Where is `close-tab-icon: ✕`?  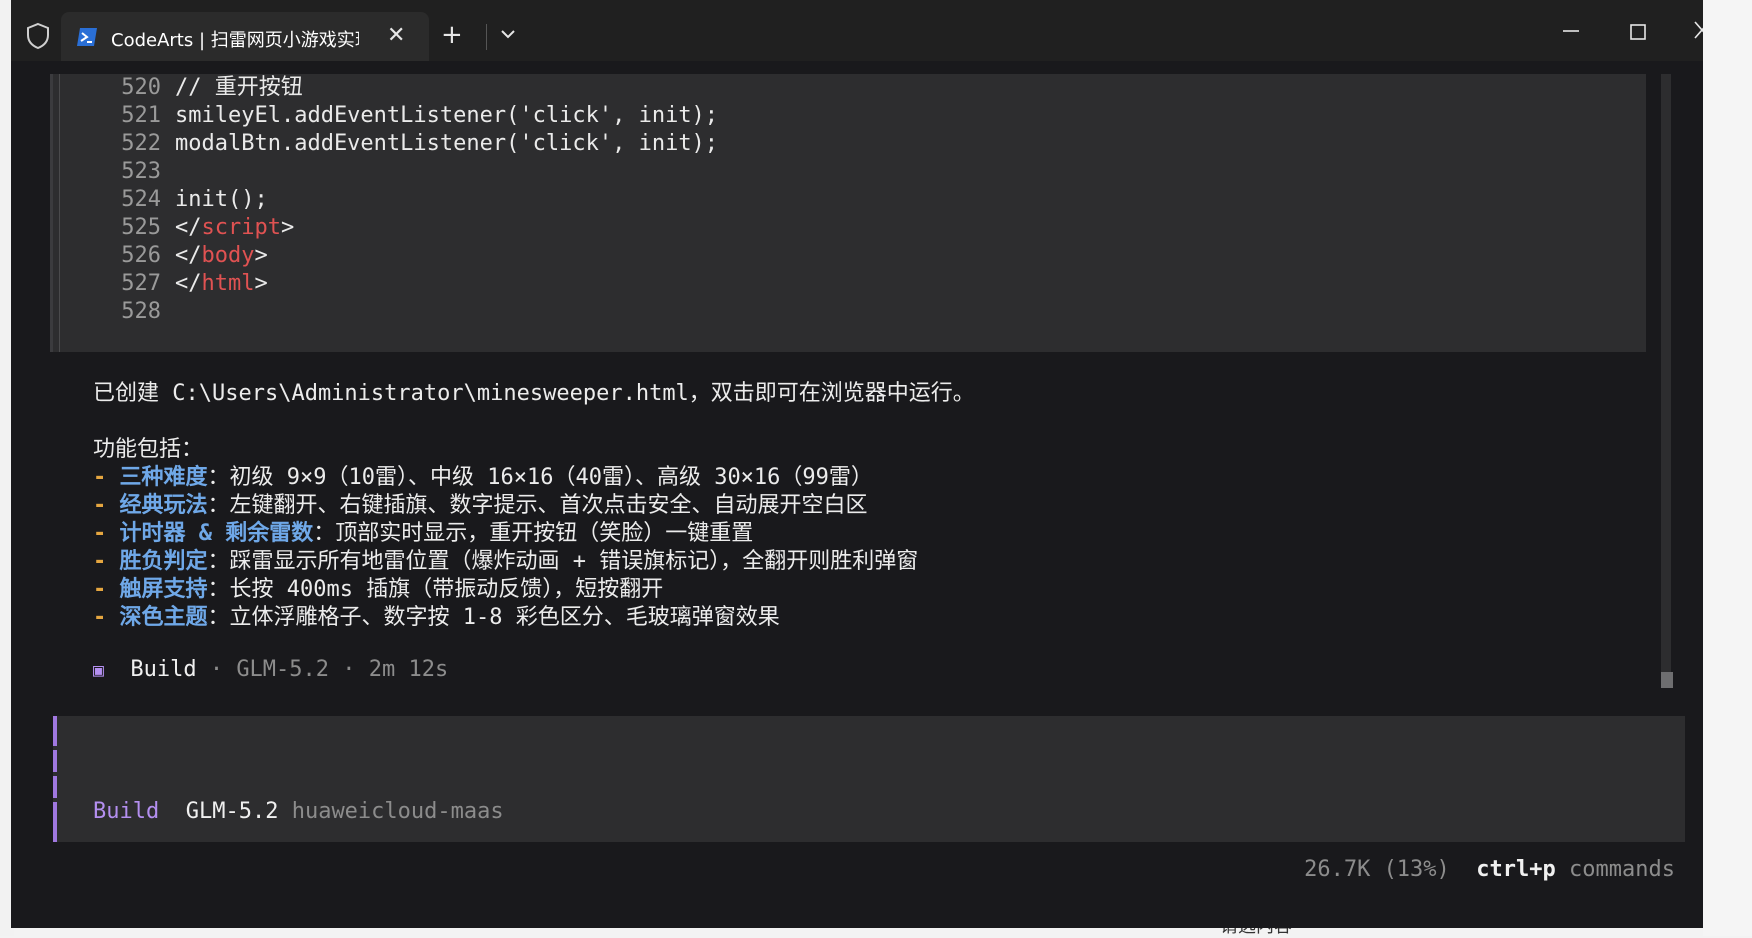
close-tab-icon: ✕ is located at coordinates (396, 36).